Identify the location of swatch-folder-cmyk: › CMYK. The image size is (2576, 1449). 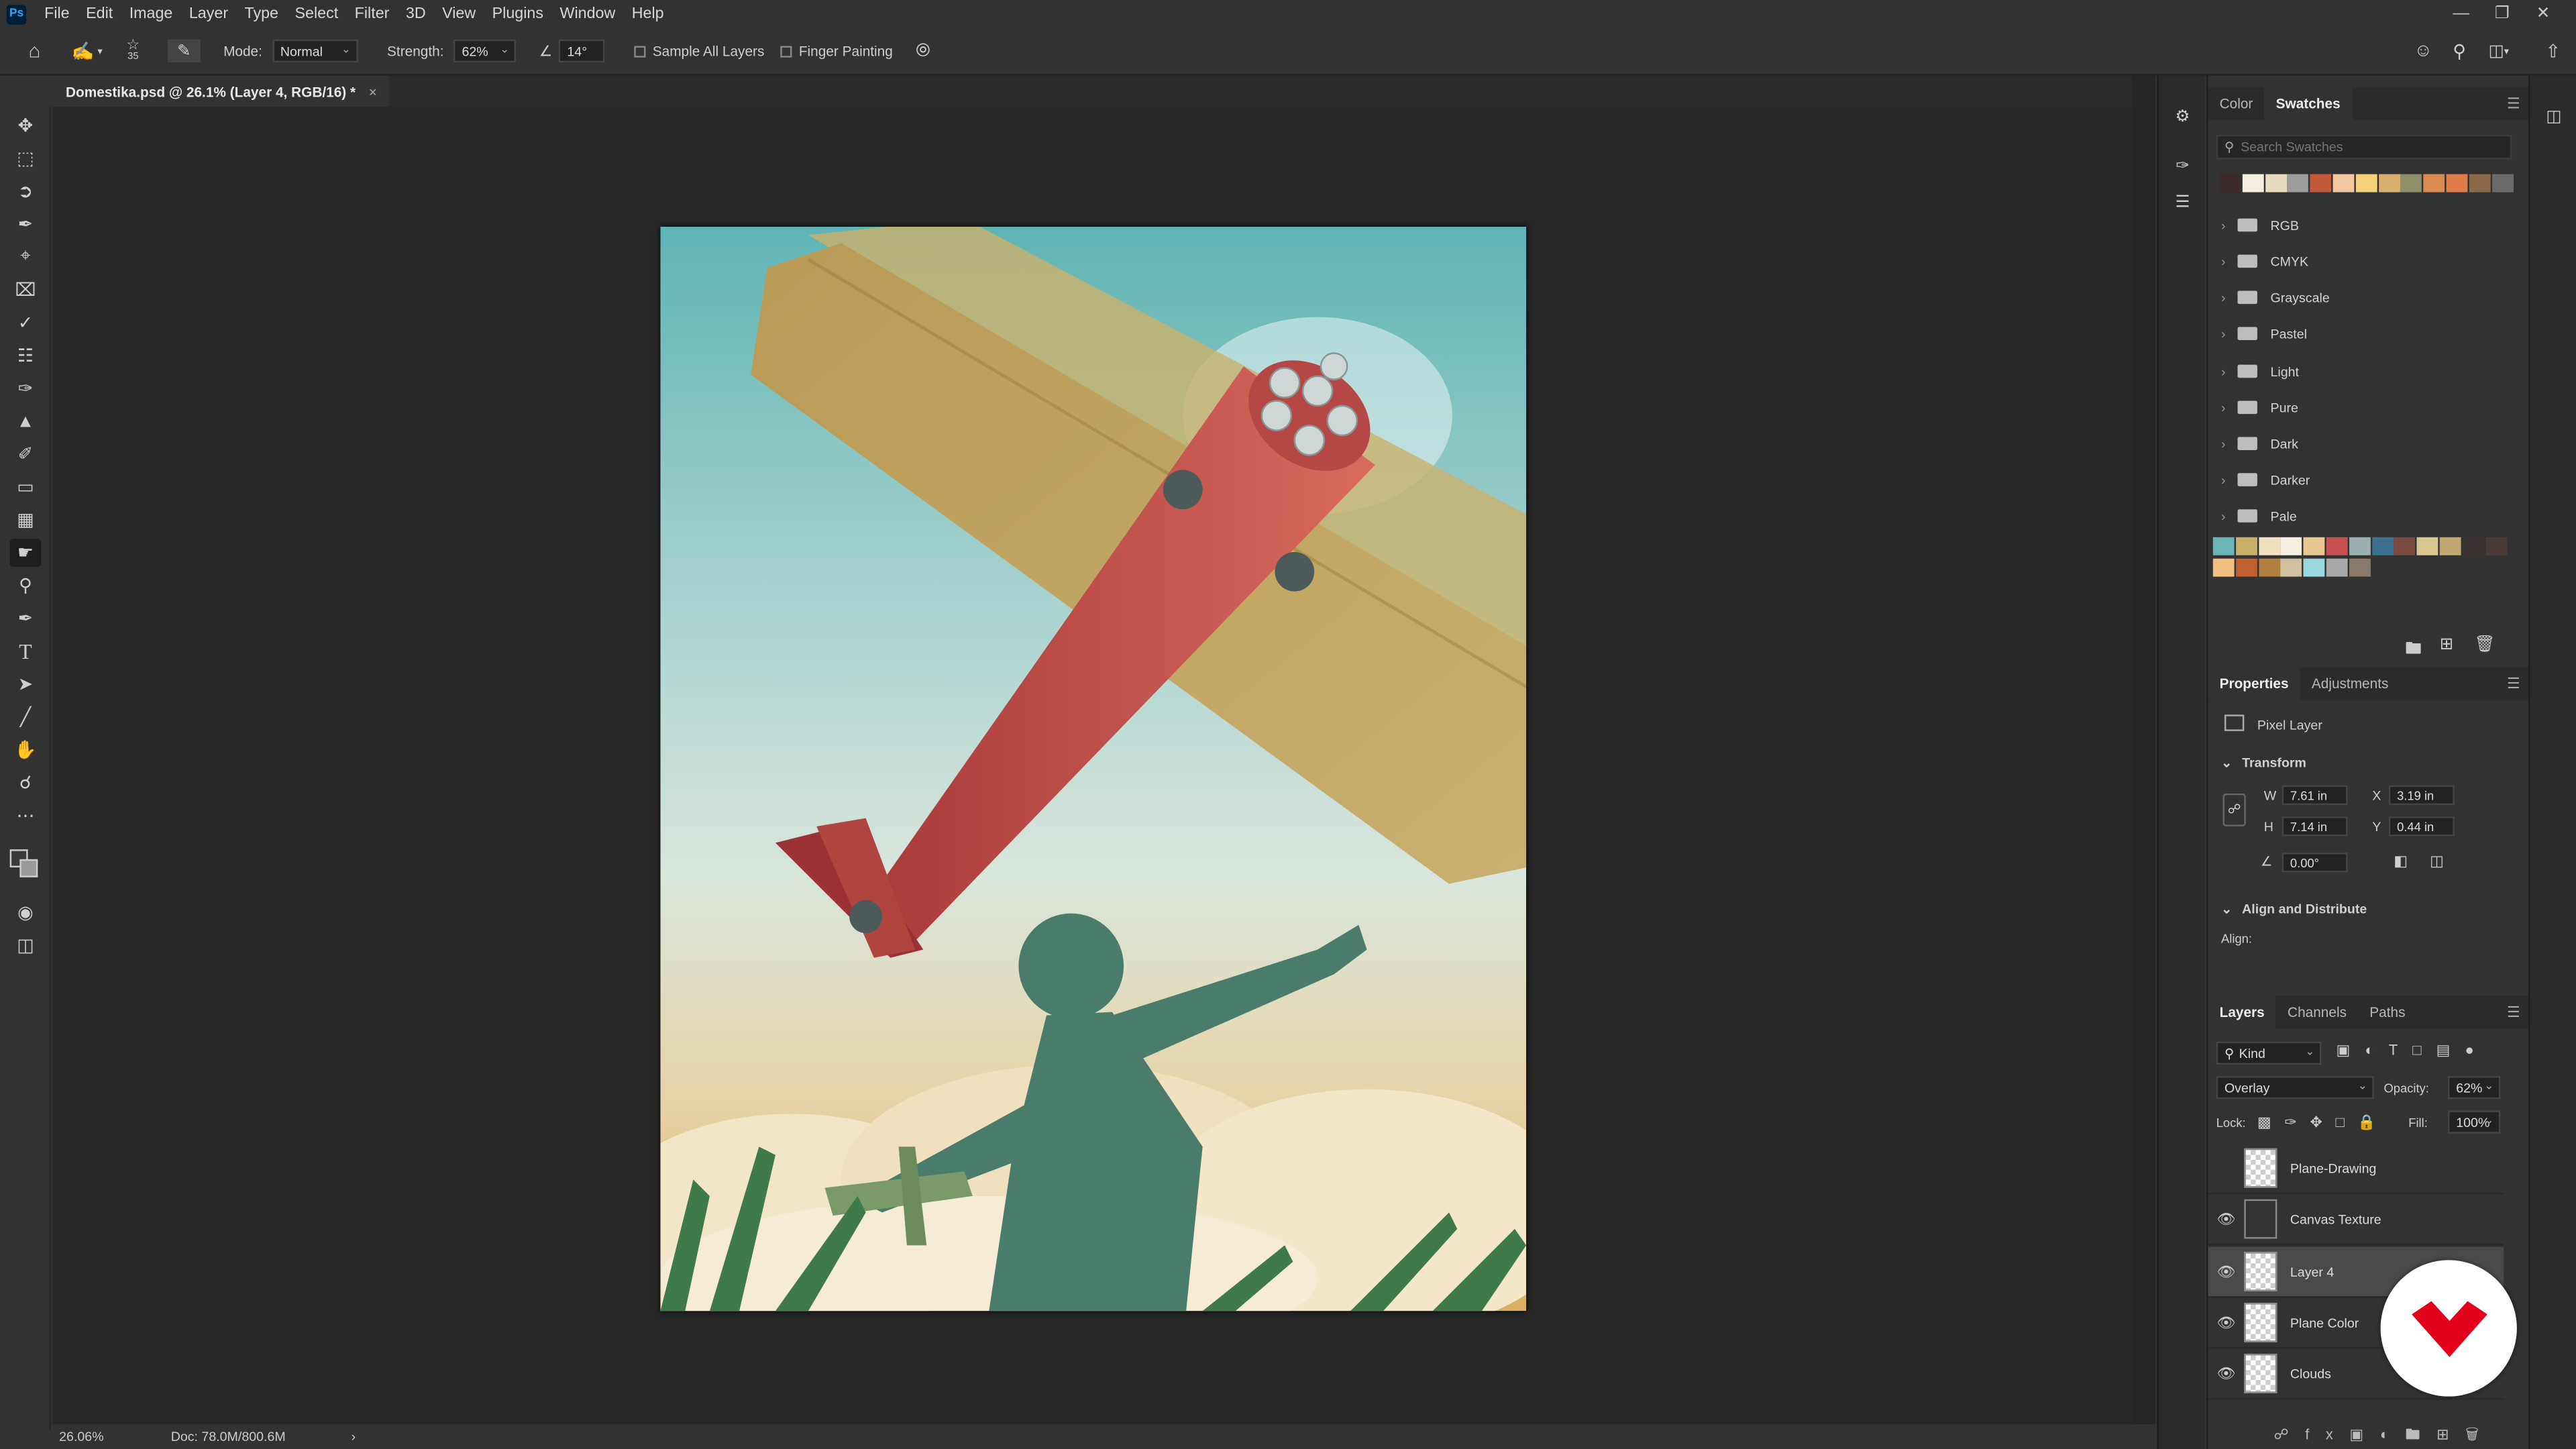
(2264, 261).